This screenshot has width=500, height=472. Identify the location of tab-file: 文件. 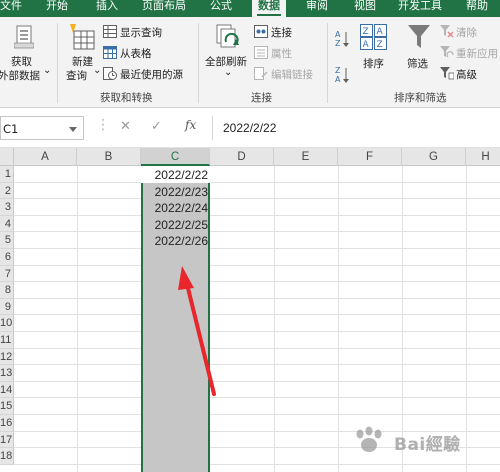
(11, 8).